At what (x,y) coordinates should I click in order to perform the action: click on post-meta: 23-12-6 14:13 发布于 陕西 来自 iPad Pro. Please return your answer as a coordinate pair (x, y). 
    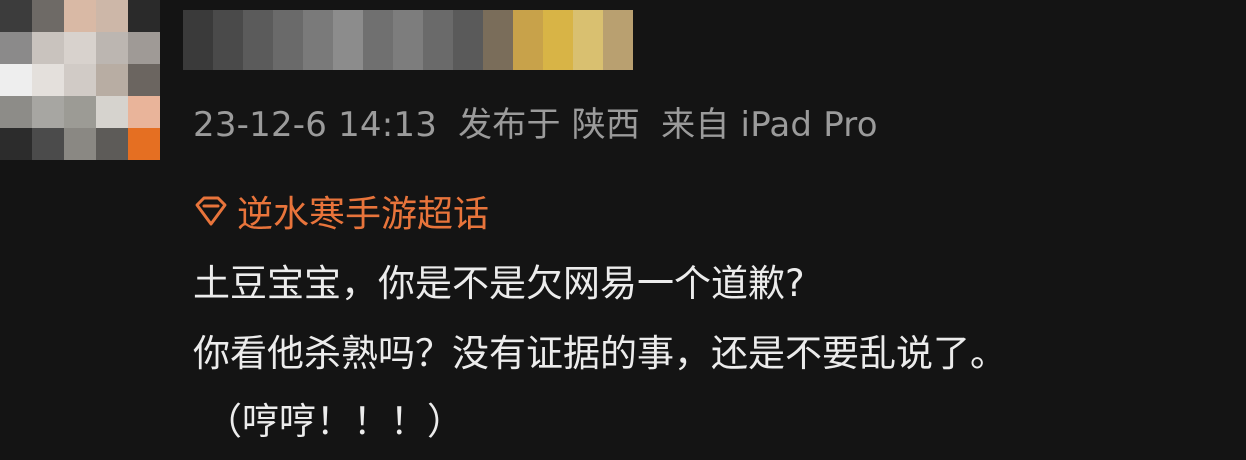
    Looking at the image, I should click on (540, 125).